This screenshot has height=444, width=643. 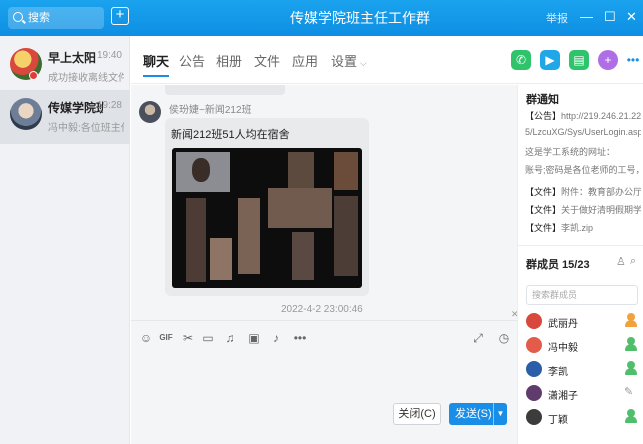 What do you see at coordinates (267, 60) in the screenshot?
I see `tab-files: 文件` at bounding box center [267, 60].